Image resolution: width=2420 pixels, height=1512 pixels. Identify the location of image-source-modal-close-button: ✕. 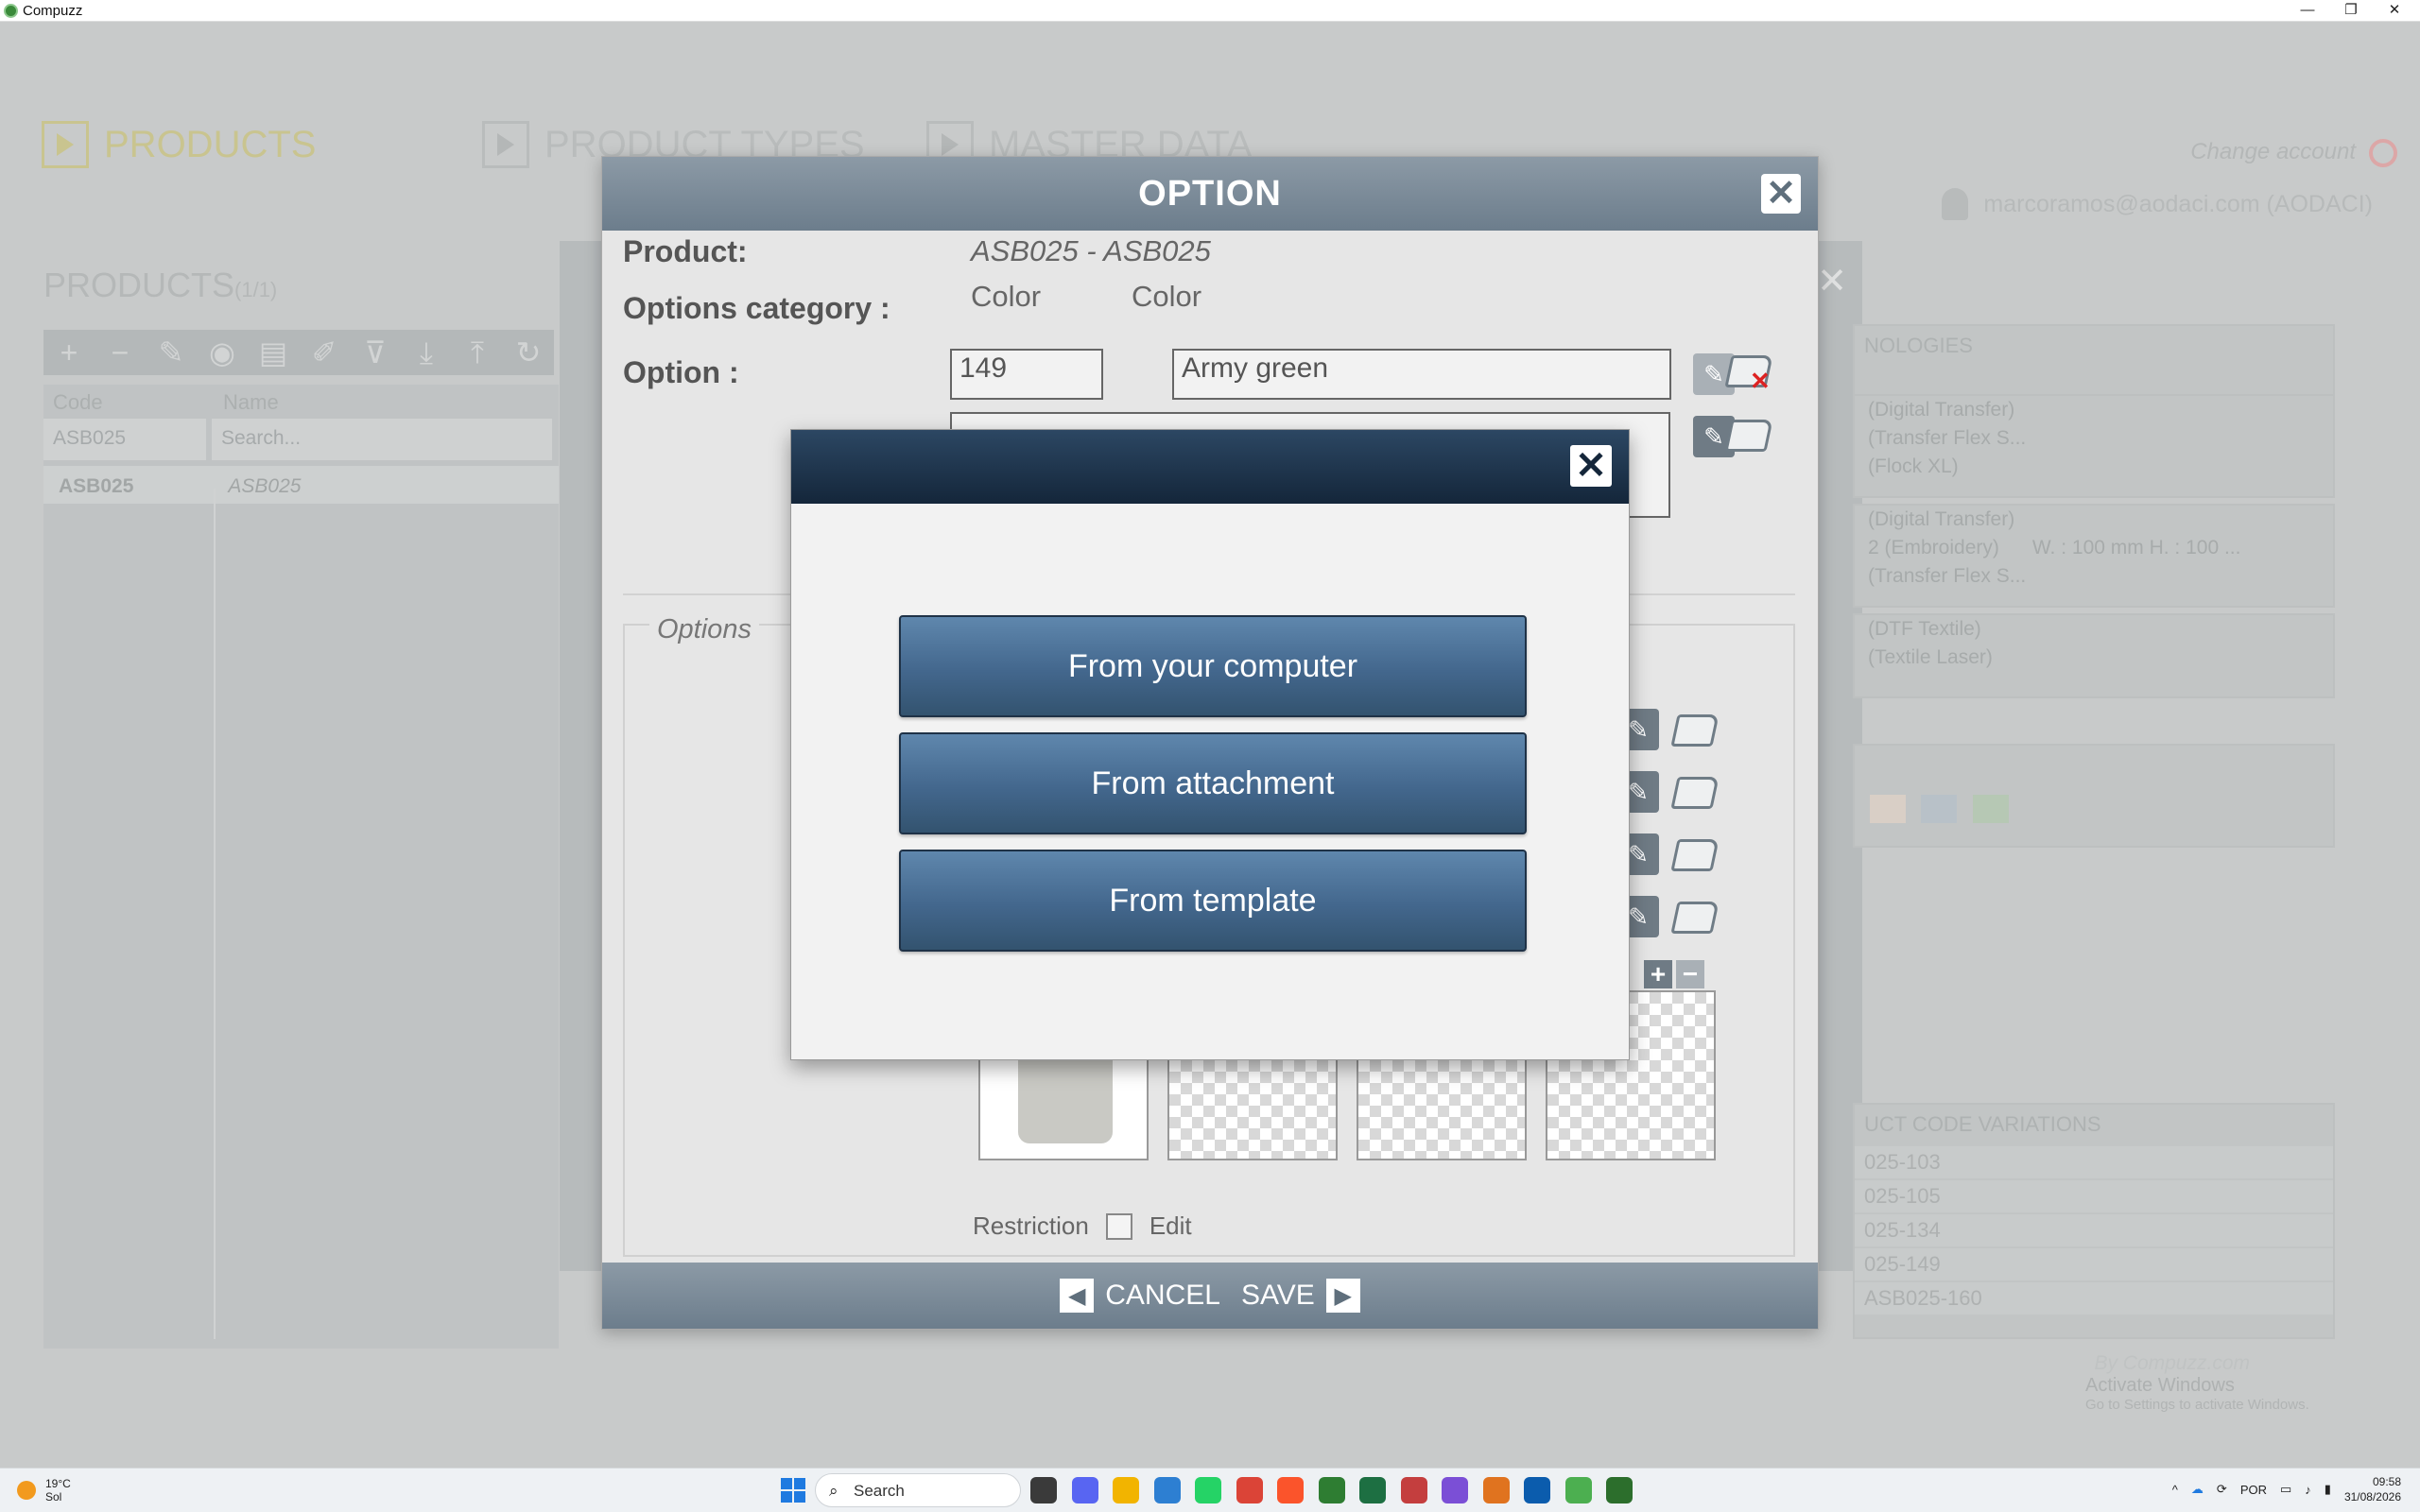
(1591, 466).